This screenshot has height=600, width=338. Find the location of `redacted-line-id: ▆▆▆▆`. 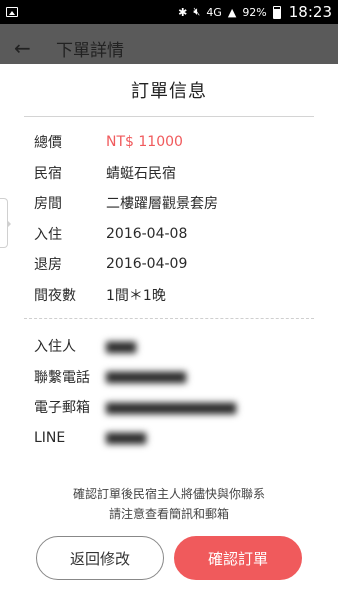

redacted-line-id: ▆▆▆▆ is located at coordinates (126, 438).